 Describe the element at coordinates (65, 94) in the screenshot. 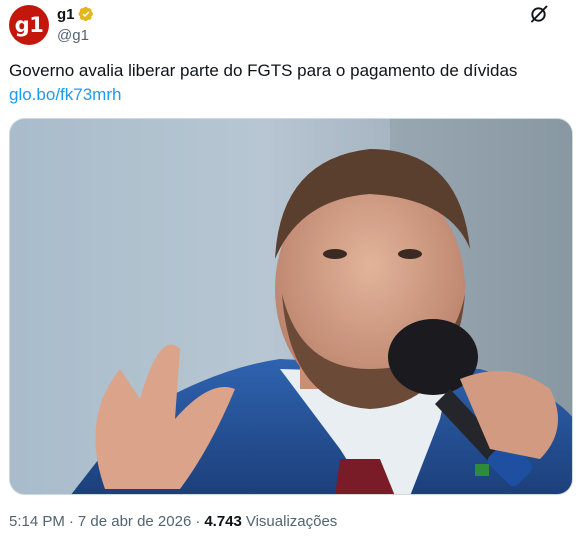

I see `tweet-link: glo.bo/fk73mrh` at that location.